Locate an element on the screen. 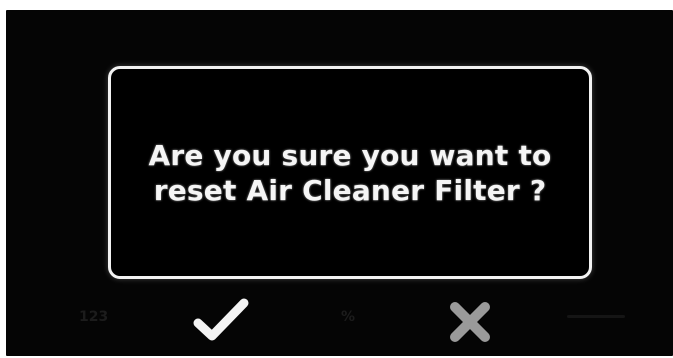 This screenshot has width=673, height=358. cancel-button is located at coordinates (470, 323).